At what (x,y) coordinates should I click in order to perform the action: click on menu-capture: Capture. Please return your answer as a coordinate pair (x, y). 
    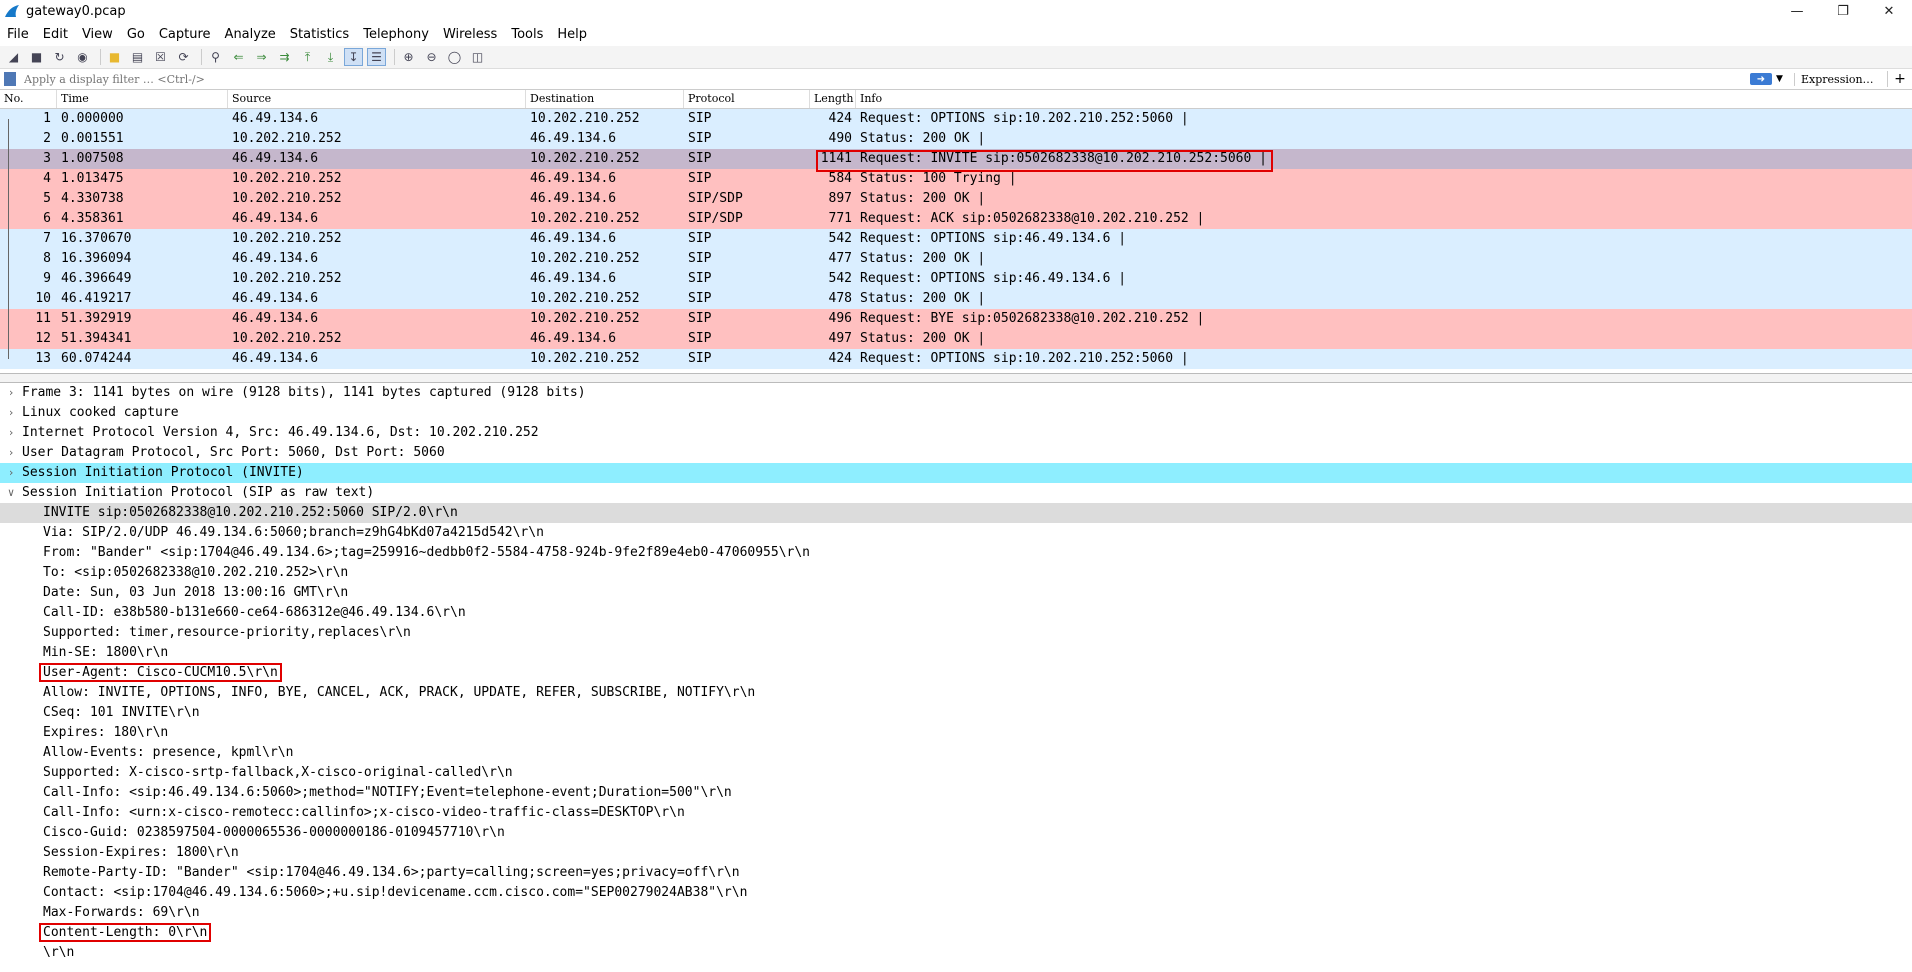
    Looking at the image, I should click on (185, 34).